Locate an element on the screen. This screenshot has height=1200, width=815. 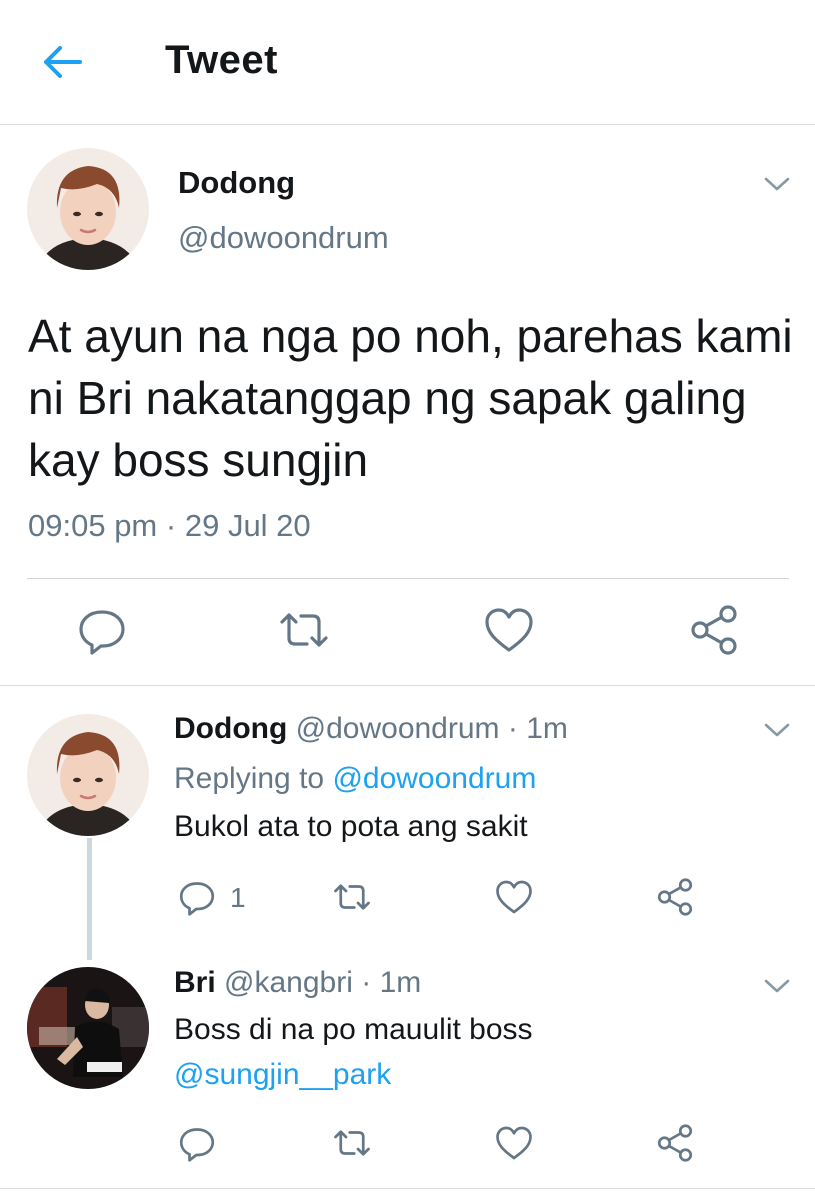
replying-to-handle: @dowoondrum is located at coordinates (434, 778).